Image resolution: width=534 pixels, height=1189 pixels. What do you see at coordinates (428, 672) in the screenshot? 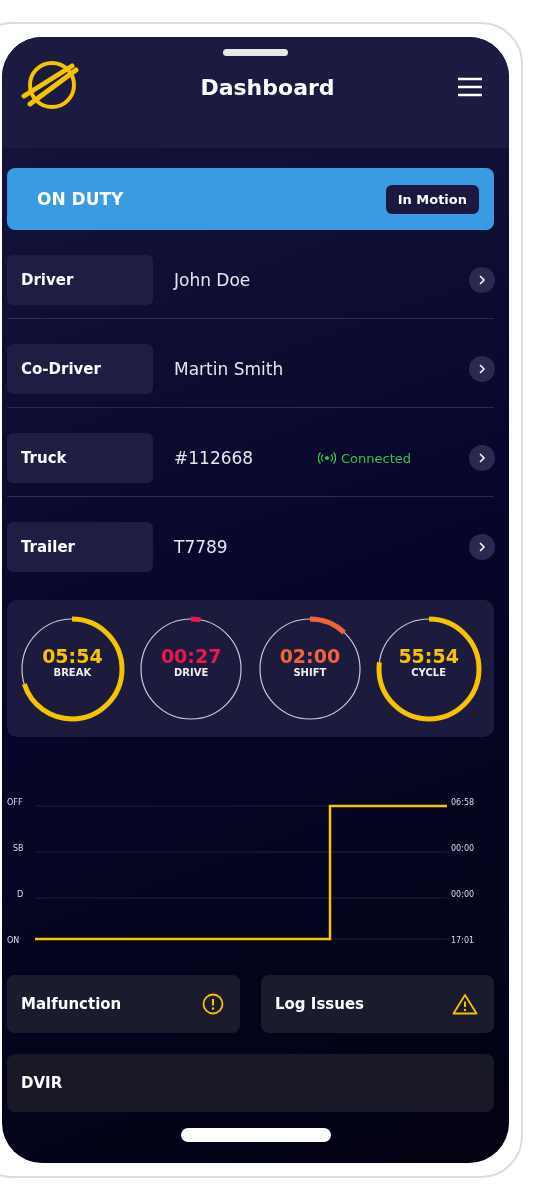
I see `timer-label: CYCLE` at bounding box center [428, 672].